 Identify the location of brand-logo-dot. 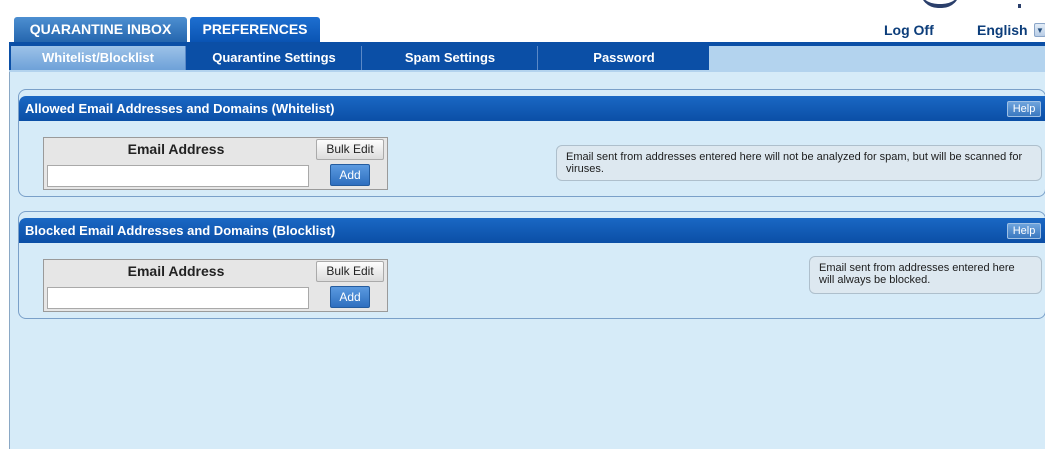
(1019, 6).